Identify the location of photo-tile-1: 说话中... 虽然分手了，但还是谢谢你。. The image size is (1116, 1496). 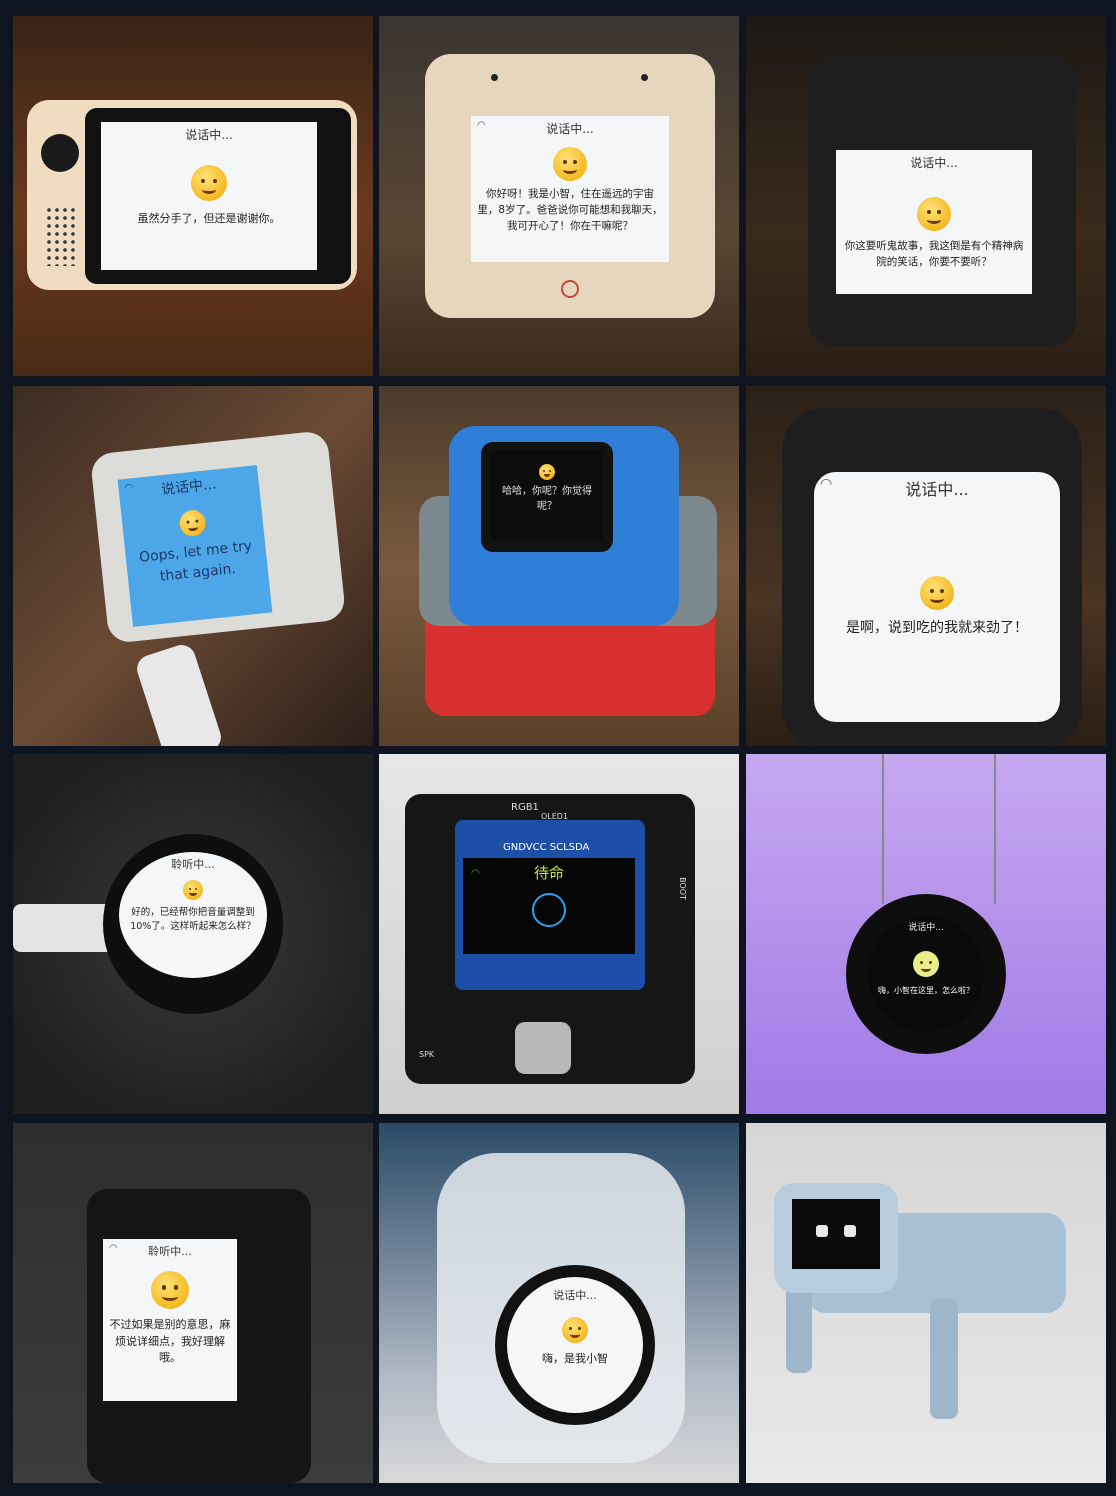
(193, 196).